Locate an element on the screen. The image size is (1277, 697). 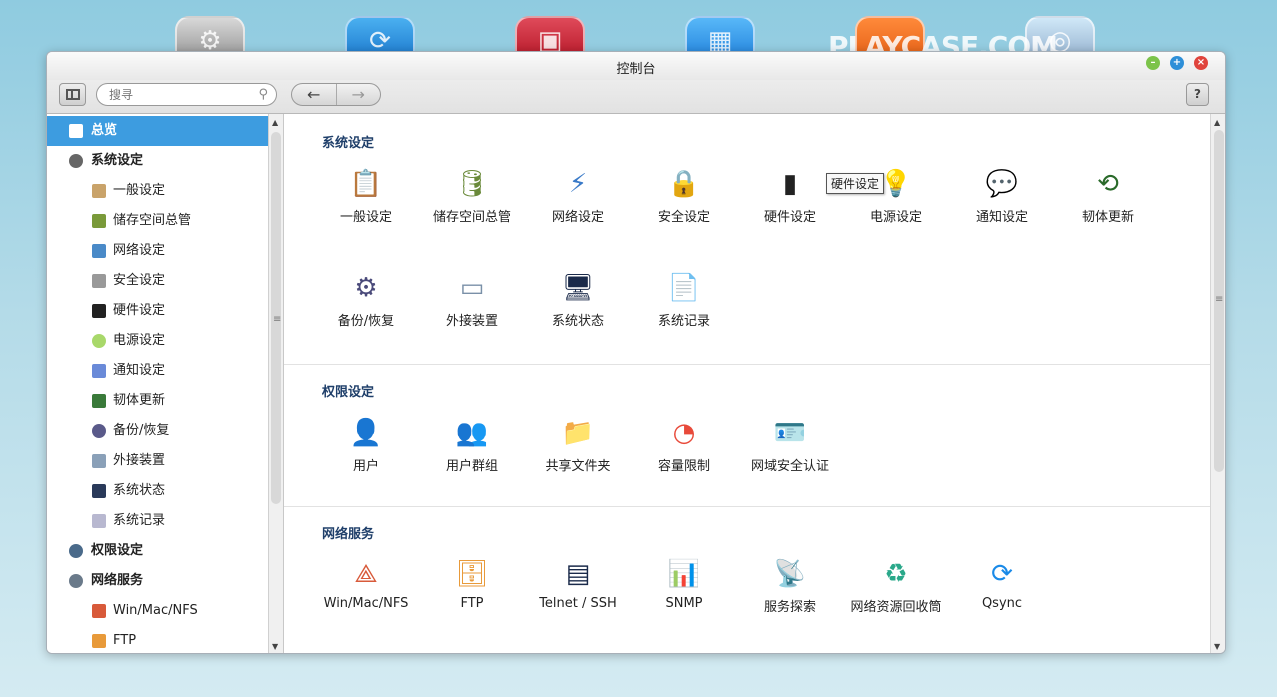
toolbar: ⚲ ← → ? is located at coordinates (636, 97).